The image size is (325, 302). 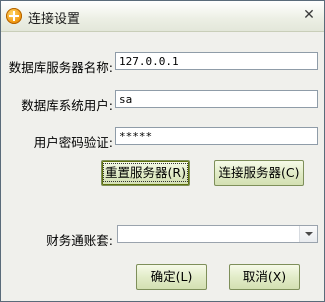 What do you see at coordinates (73, 142) in the screenshot?
I see `password-label: 用户密码验证:` at bounding box center [73, 142].